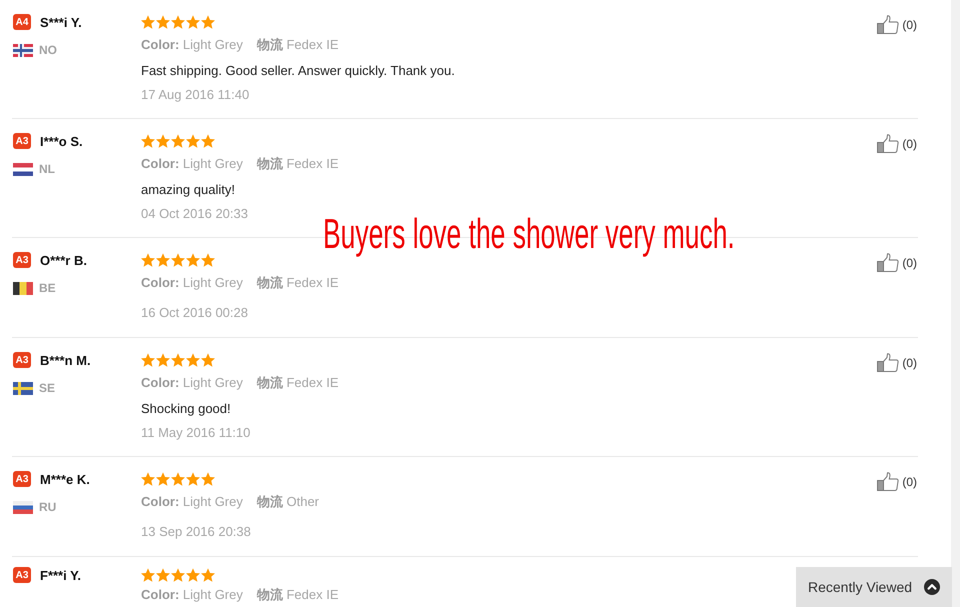 The image size is (960, 607). What do you see at coordinates (874, 587) in the screenshot?
I see `recently-viewed-button: Recently Viewed` at bounding box center [874, 587].